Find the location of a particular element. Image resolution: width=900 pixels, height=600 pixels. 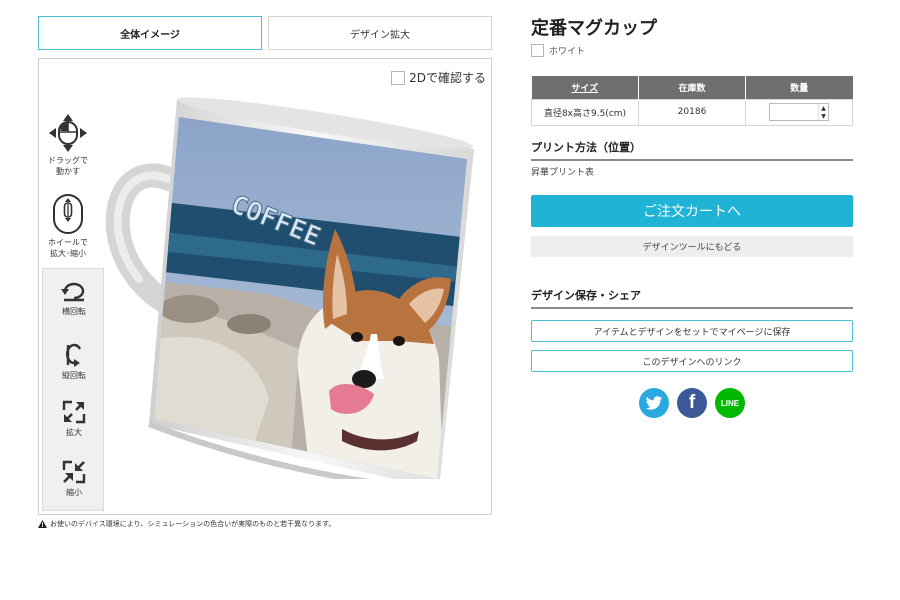

quantity-stepper: ▲ ▼ is located at coordinates (799, 112).